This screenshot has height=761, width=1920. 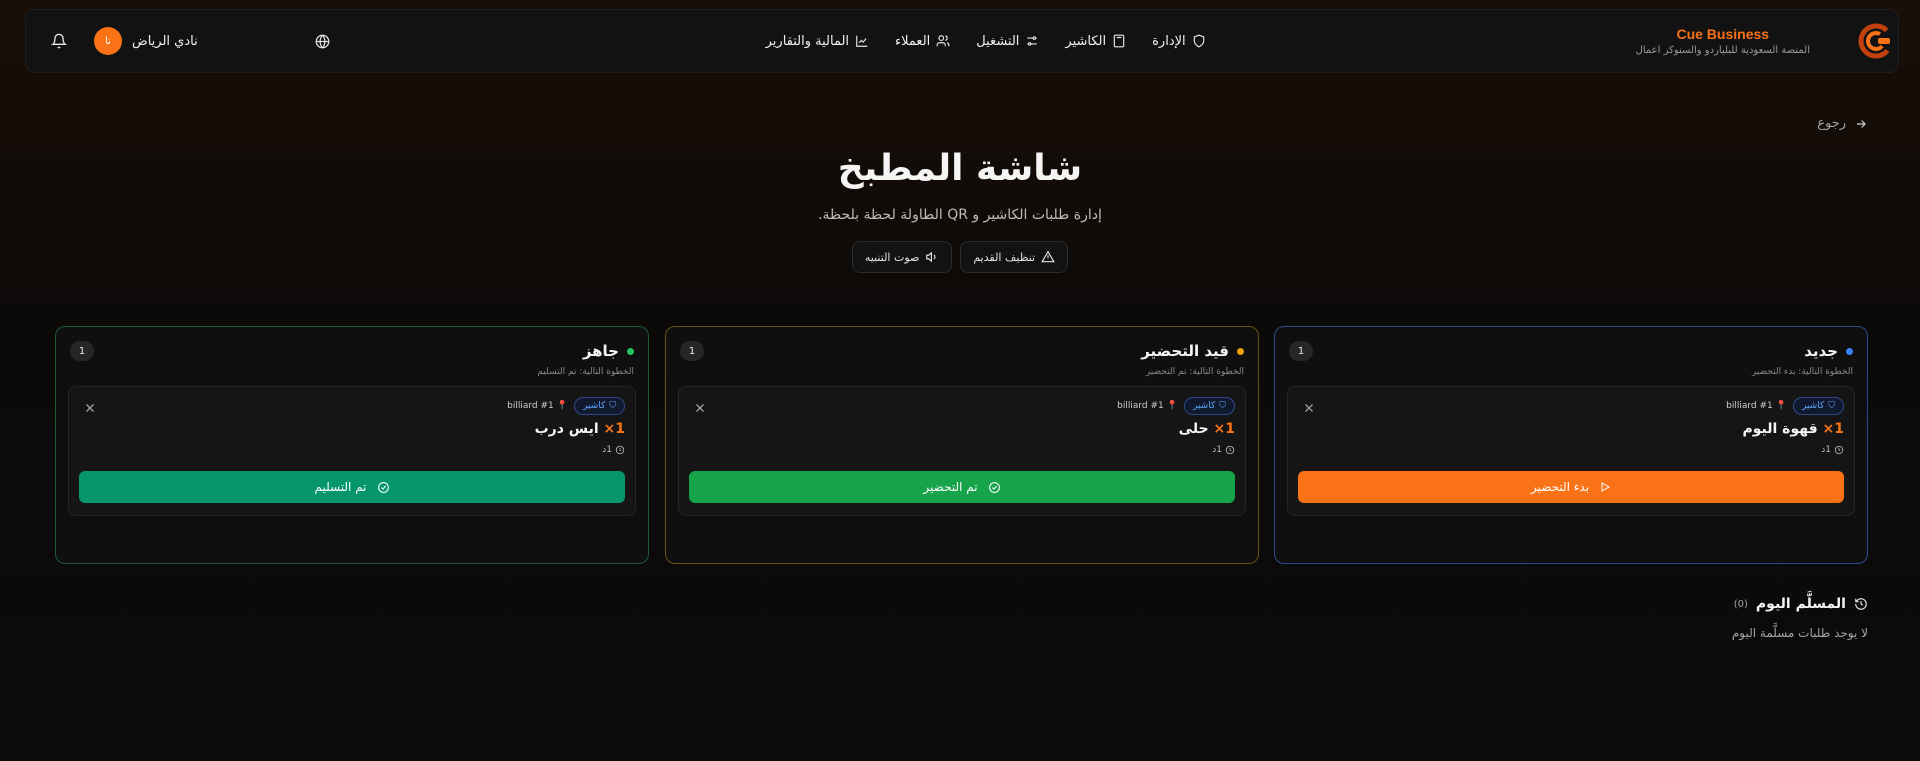 I want to click on delivered-header: المسلَّم اليوم (0), so click(x=1800, y=604).